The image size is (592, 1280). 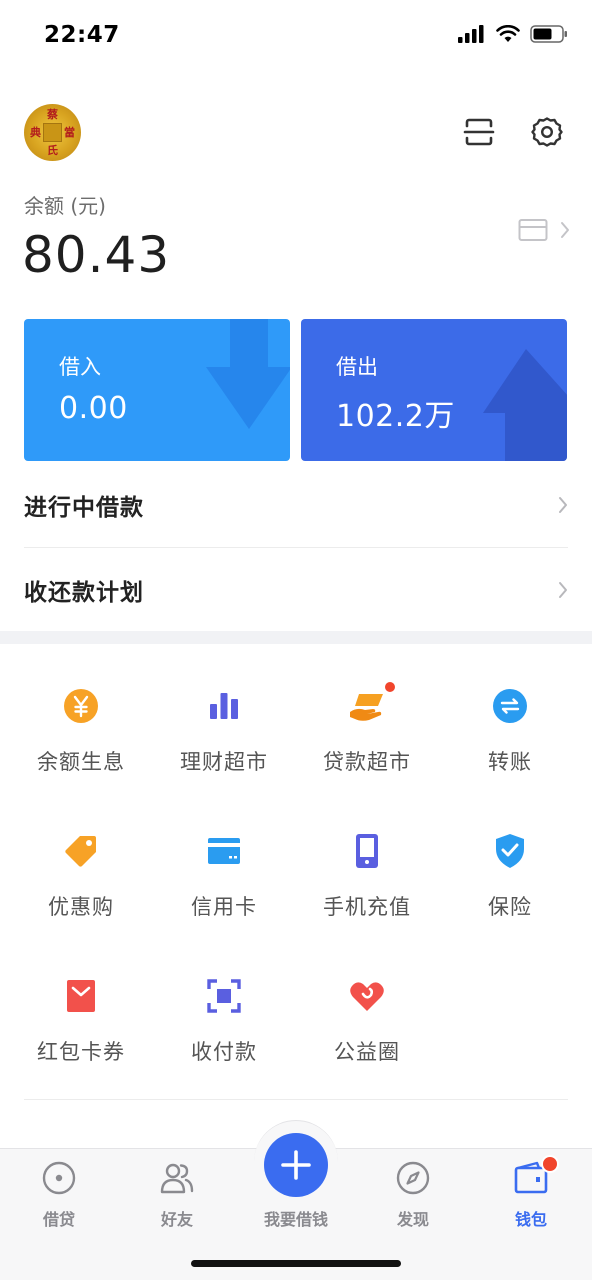 What do you see at coordinates (65, 206) in the screenshot?
I see `balance-label: 余额 (元)` at bounding box center [65, 206].